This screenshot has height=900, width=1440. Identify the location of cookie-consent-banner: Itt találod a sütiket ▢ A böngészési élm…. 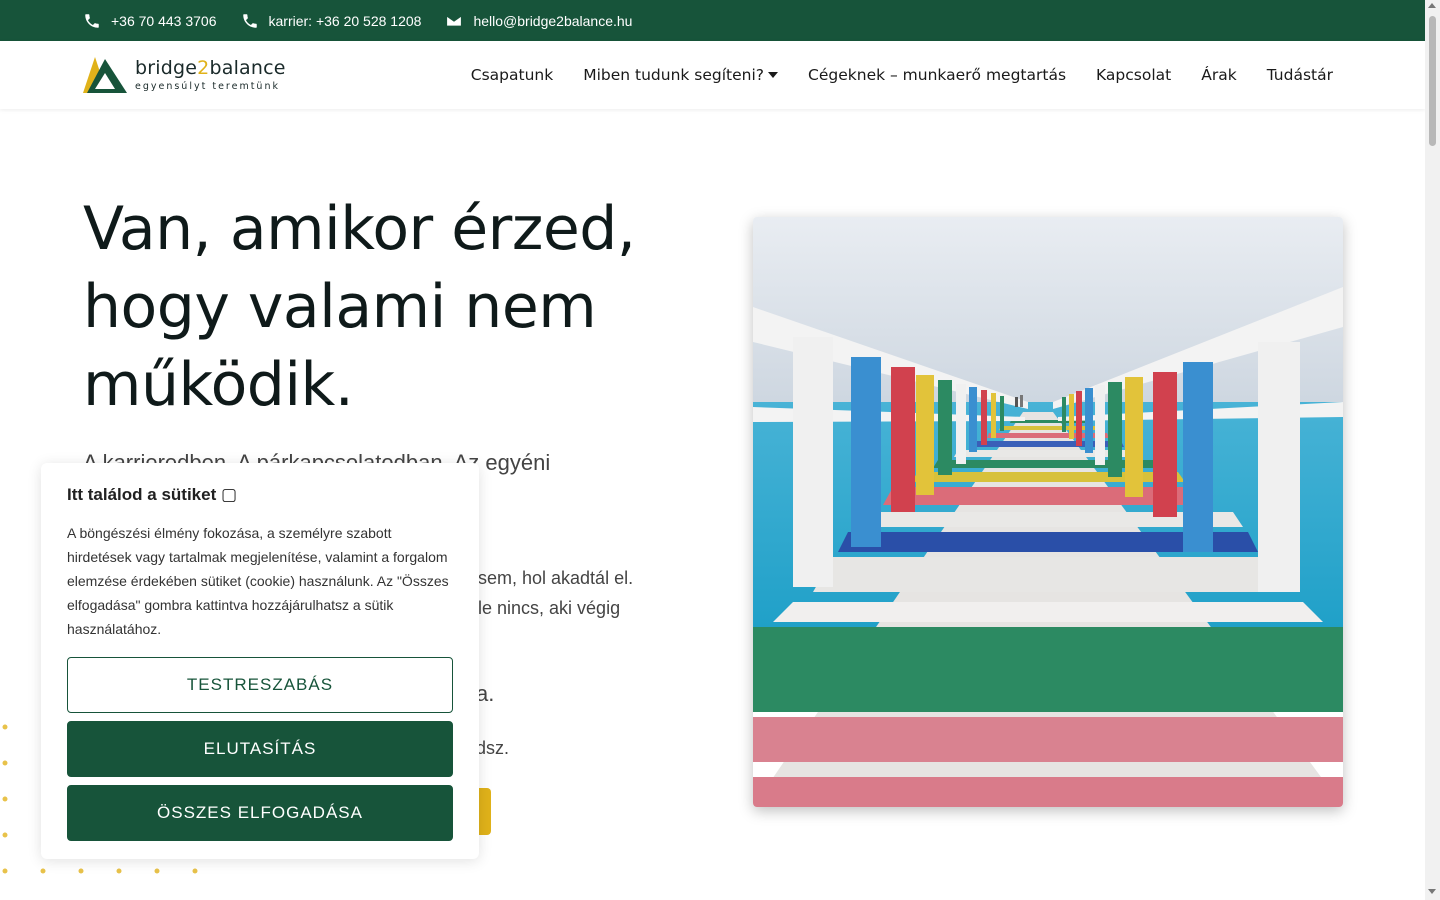
(260, 661).